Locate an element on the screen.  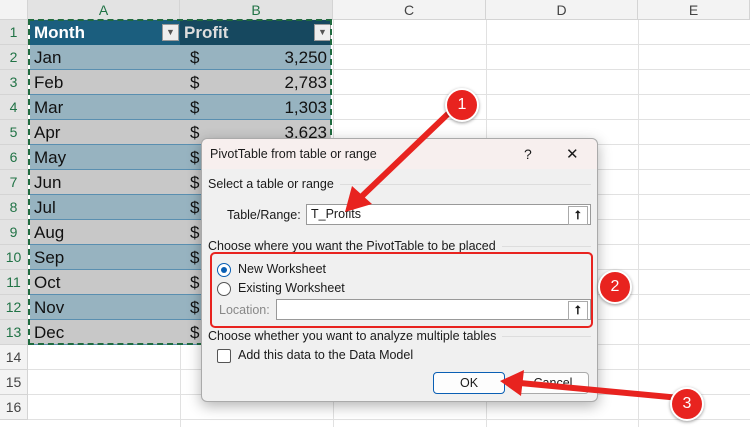
callout-badge-3: 3 is located at coordinates (687, 404).